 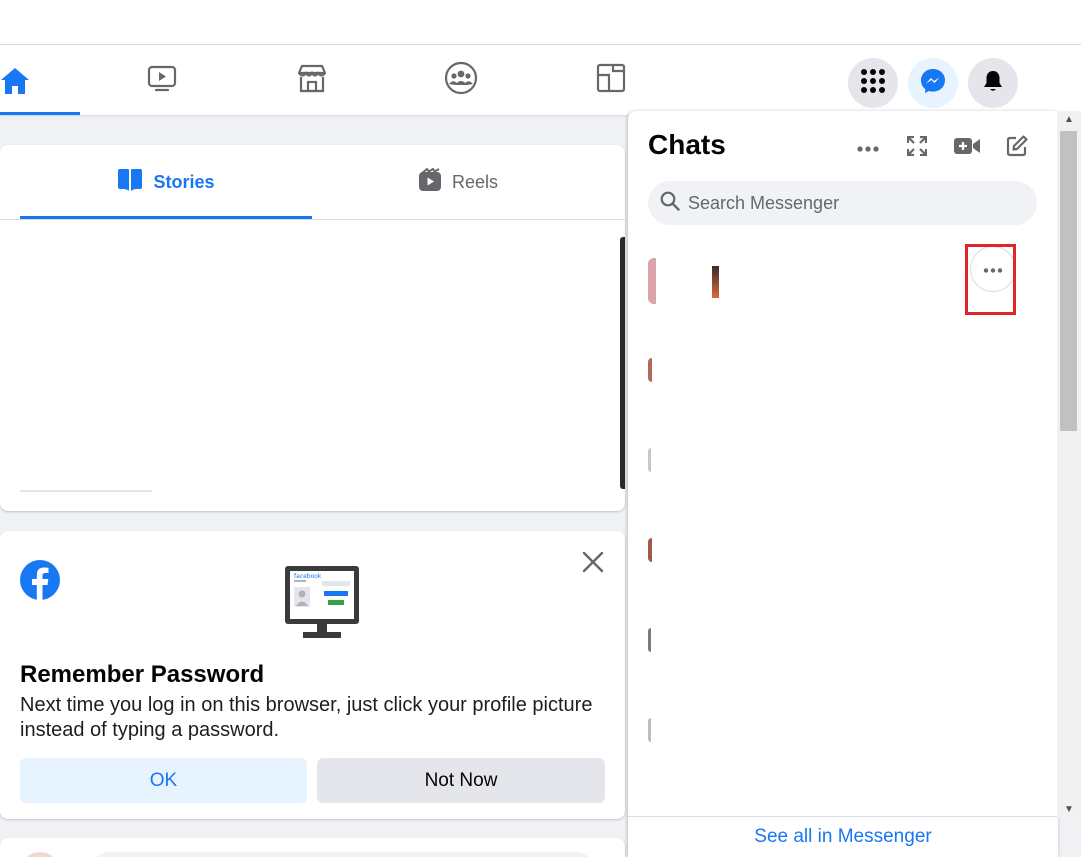 I want to click on gaming-icon, so click(x=611, y=80).